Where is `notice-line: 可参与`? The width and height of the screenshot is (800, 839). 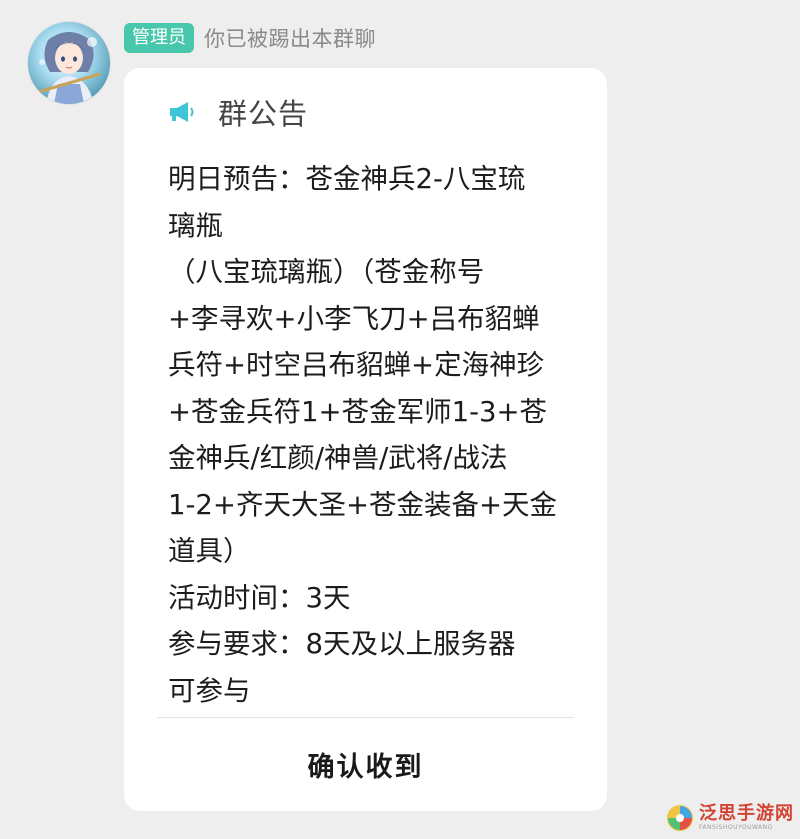
notice-line: 可参与 is located at coordinates (209, 690).